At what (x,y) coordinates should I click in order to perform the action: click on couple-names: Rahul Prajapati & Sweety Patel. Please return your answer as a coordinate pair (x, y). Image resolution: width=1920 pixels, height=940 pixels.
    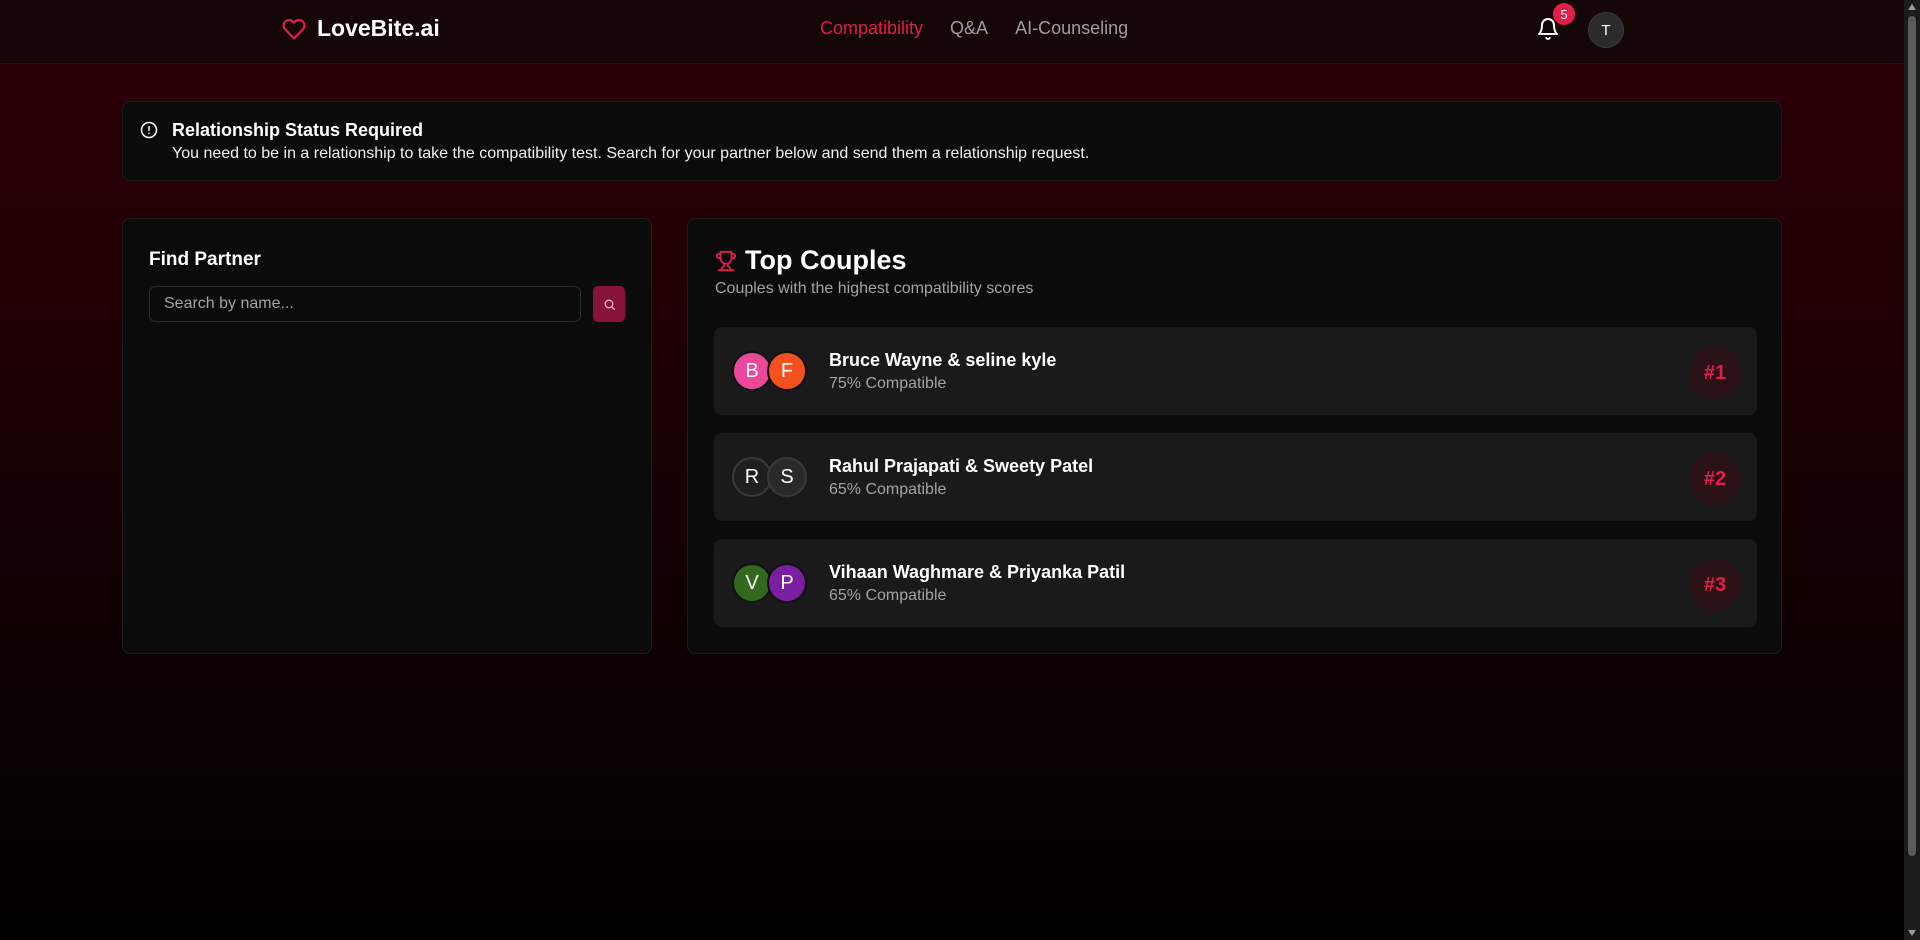
    Looking at the image, I should click on (961, 466).